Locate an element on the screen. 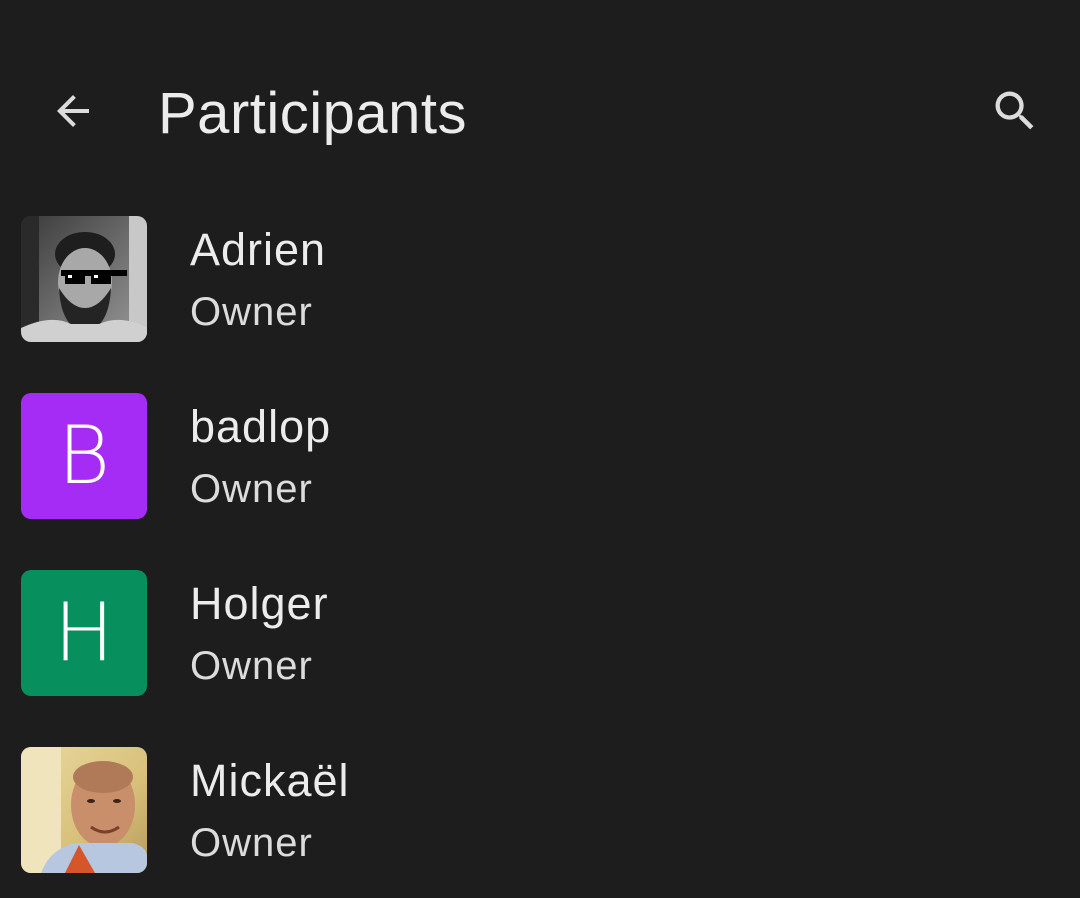  participant-name: Adrien is located at coordinates (258, 249).